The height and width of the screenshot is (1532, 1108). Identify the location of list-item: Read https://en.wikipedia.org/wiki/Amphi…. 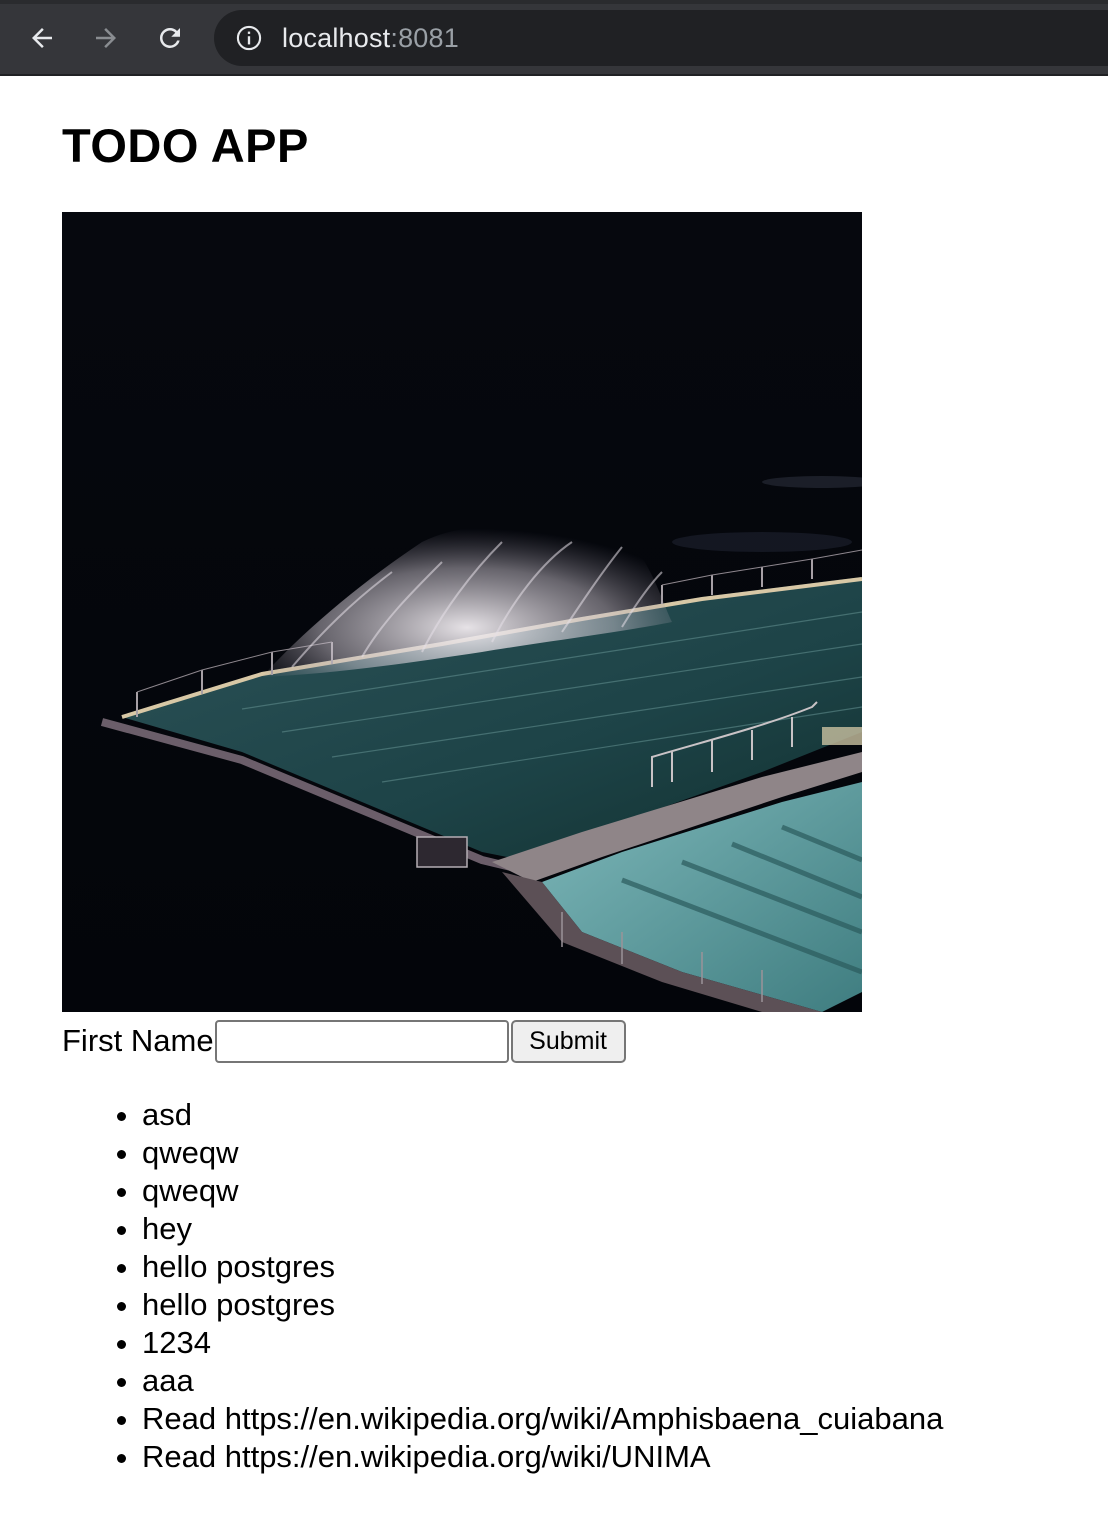
(542, 1419).